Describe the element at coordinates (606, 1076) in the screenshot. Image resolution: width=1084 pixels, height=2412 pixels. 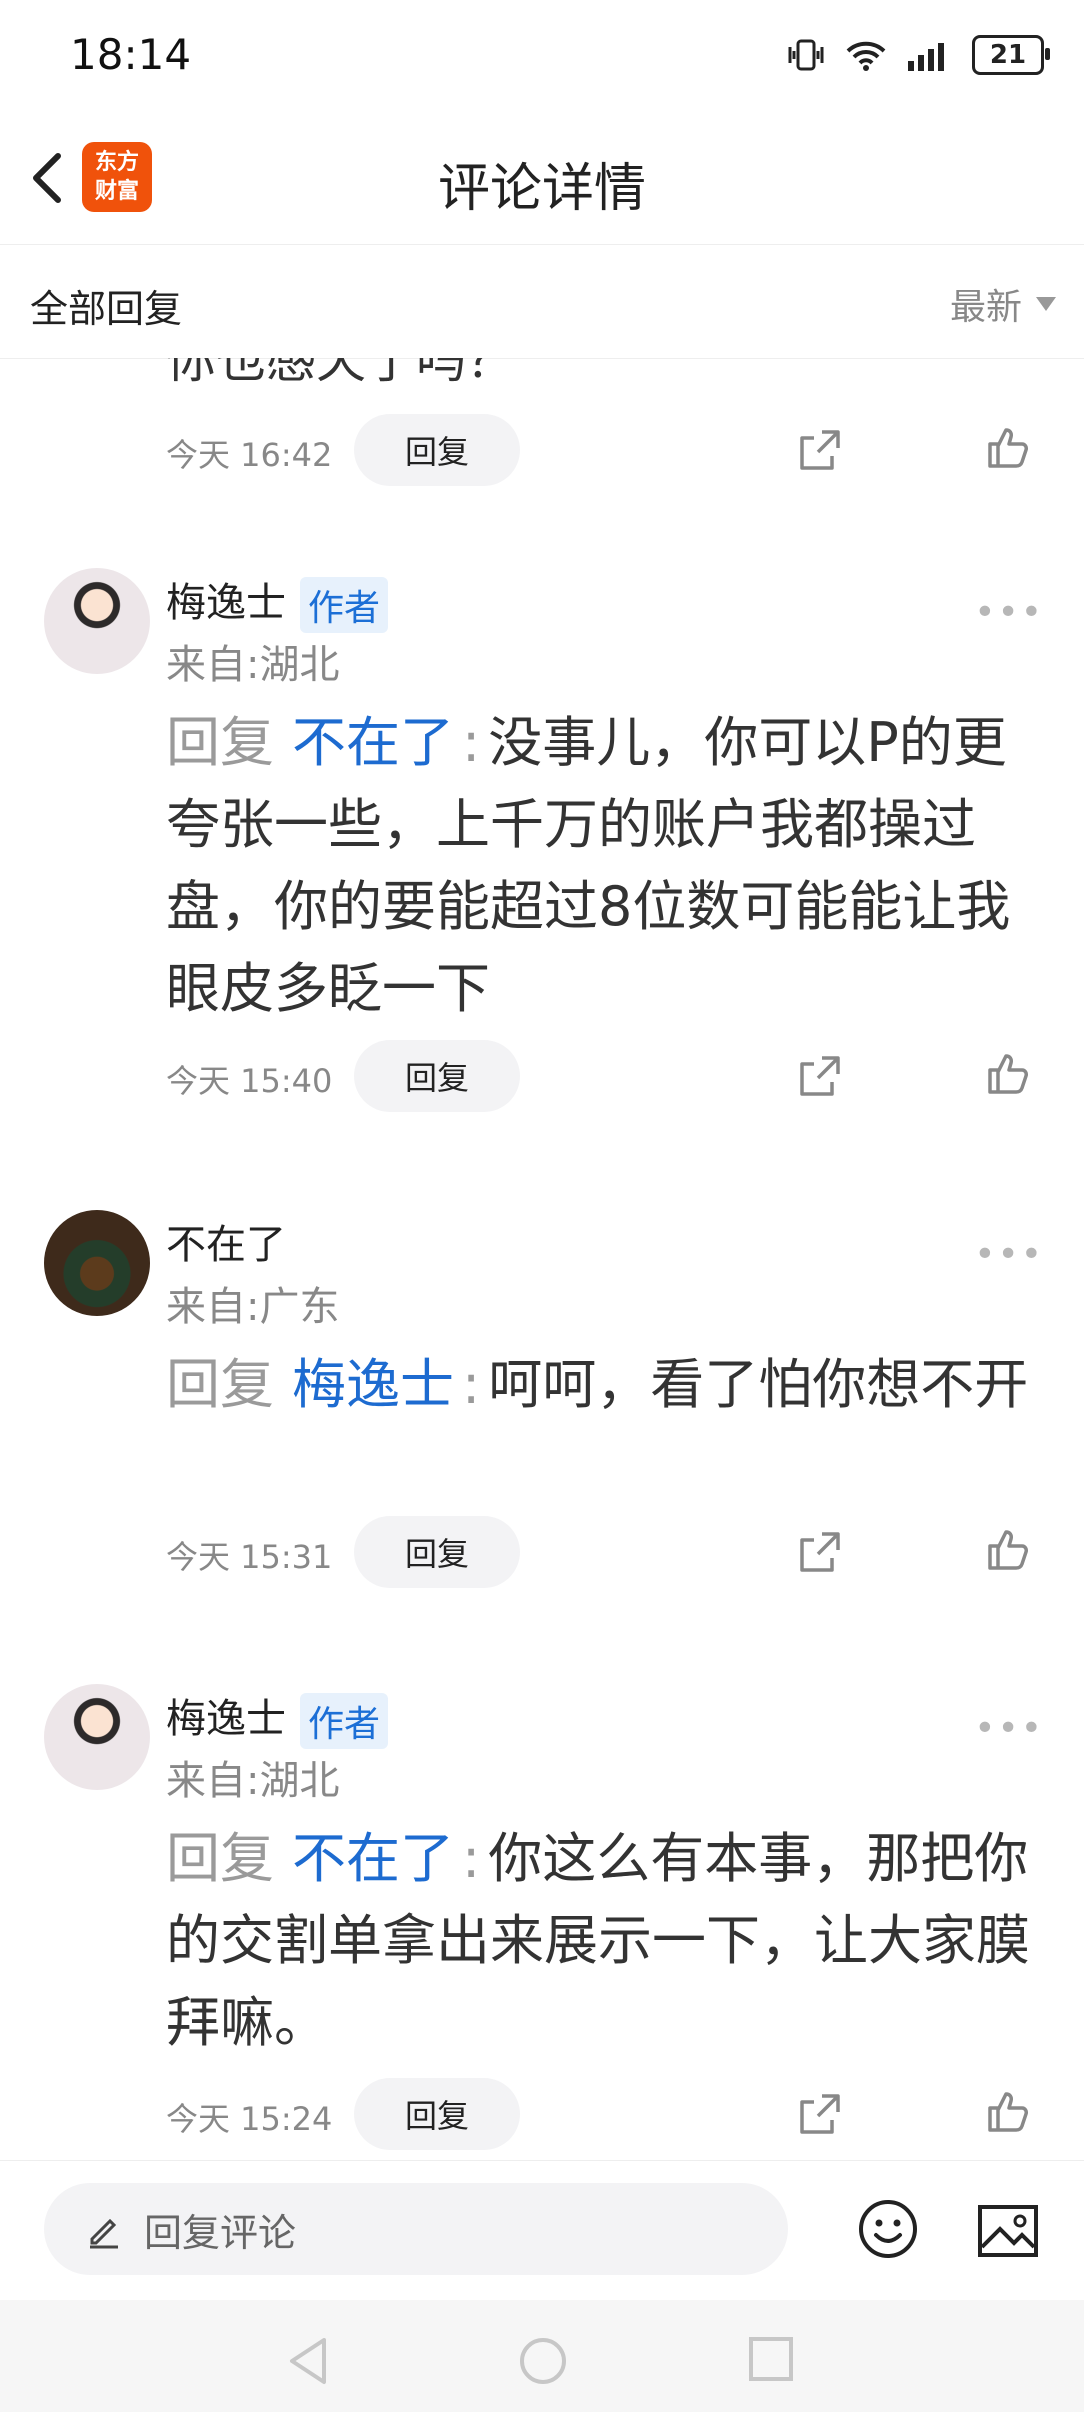
I see `comment-meta: 今天 15:40 回复` at that location.